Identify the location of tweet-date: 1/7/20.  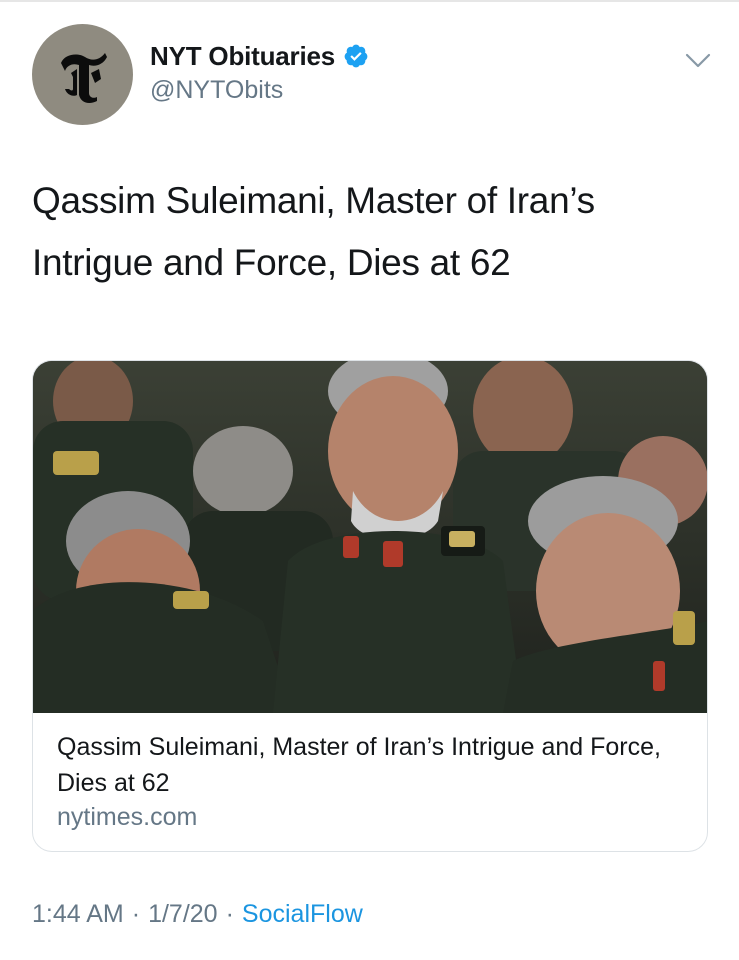
(183, 914).